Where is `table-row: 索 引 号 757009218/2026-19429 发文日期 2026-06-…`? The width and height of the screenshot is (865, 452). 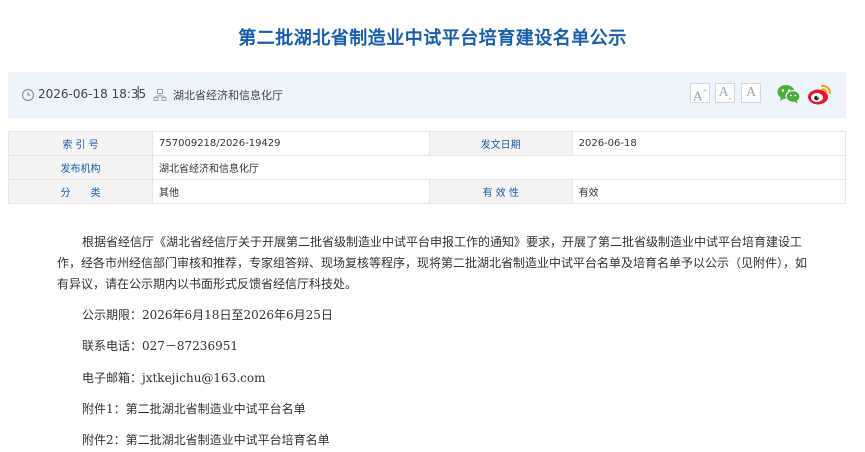
table-row: 索 引 号 757009218/2026-19429 发文日期 2026-06-… is located at coordinates (427, 143).